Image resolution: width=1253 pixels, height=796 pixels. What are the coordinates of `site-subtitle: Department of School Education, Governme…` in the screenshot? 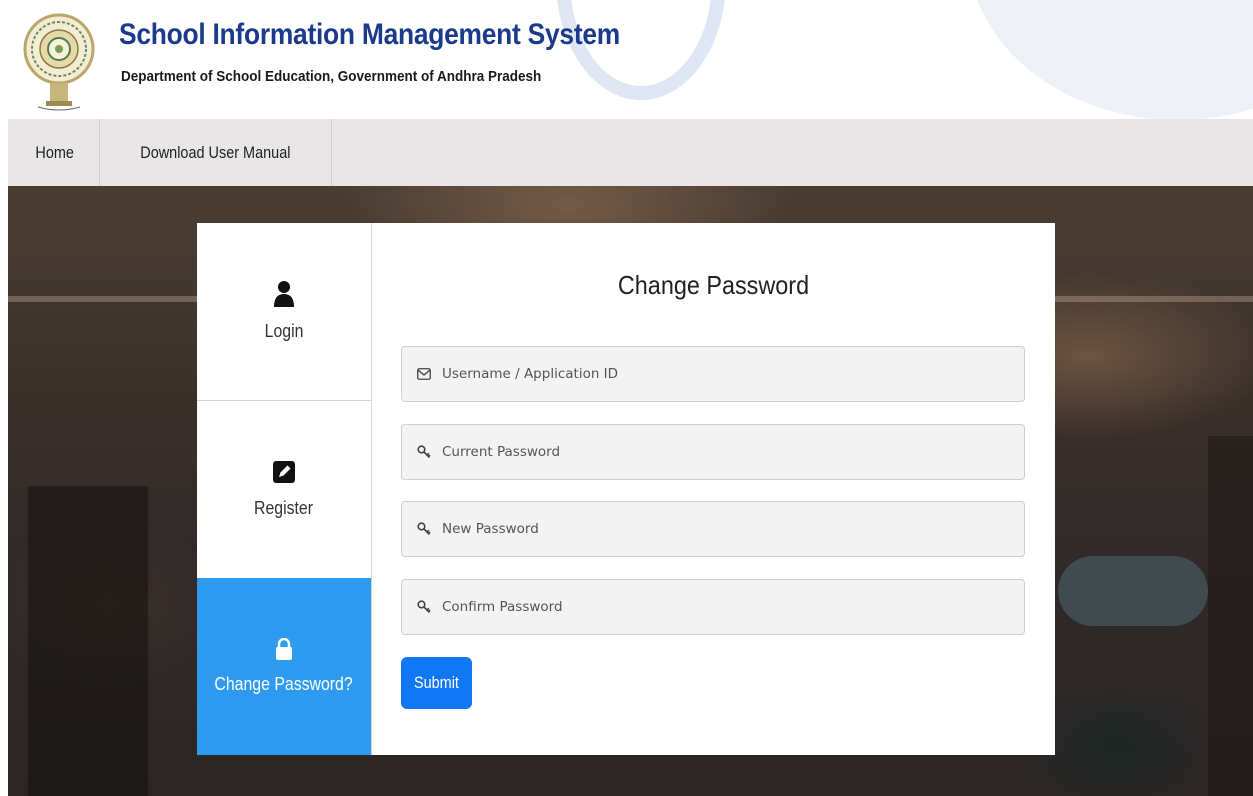 It's located at (331, 76).